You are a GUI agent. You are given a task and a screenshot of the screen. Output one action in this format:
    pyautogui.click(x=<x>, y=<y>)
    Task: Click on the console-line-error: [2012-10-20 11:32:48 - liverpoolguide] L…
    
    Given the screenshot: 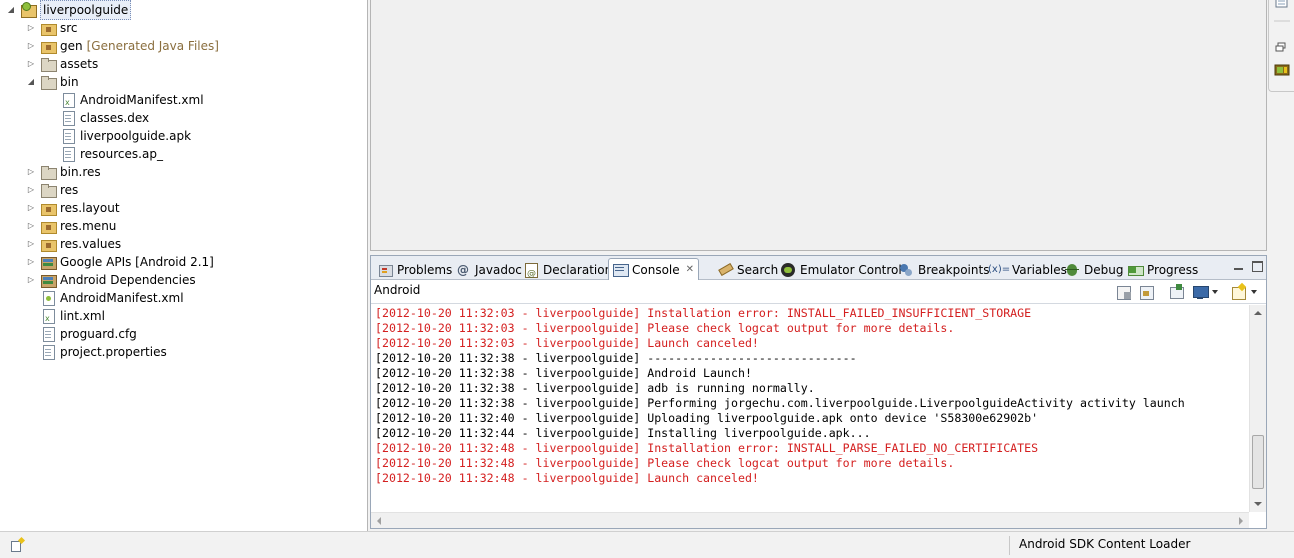 What is the action you would take?
    pyautogui.click(x=567, y=478)
    